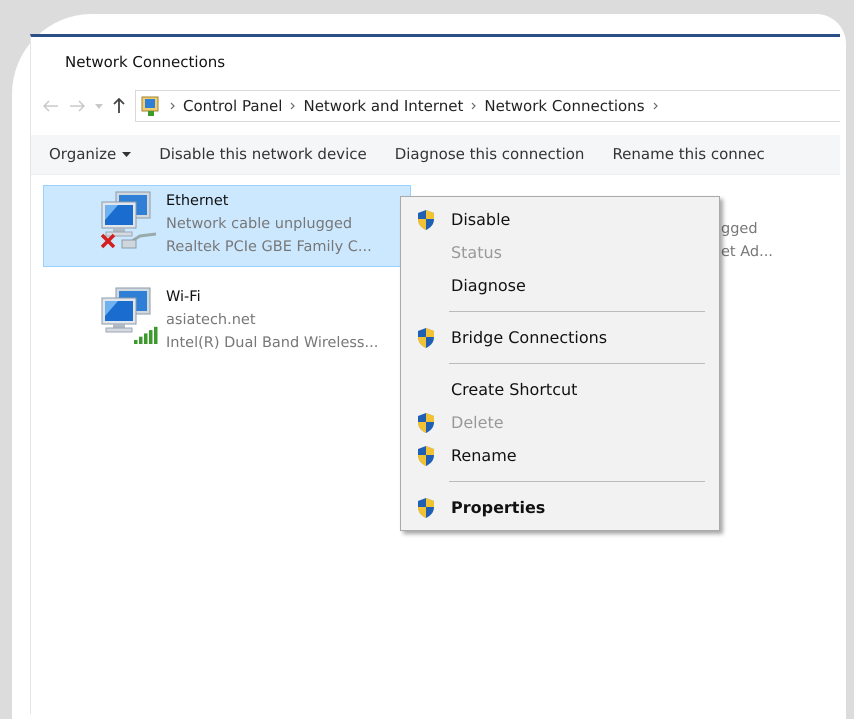 This screenshot has height=719, width=854. I want to click on breadcrumb-item: Network and Internet, so click(383, 106).